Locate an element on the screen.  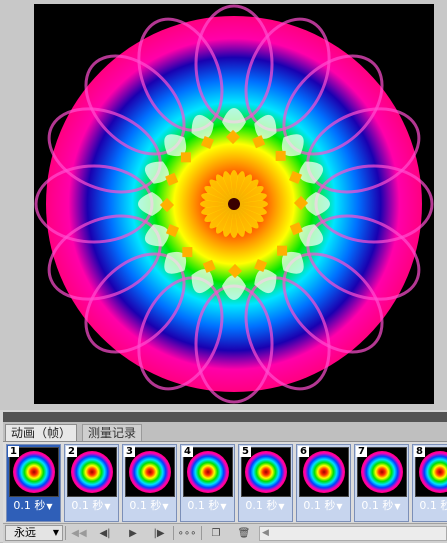
animation-frame: 7 0.1 秒▼ is located at coordinates (381, 483).